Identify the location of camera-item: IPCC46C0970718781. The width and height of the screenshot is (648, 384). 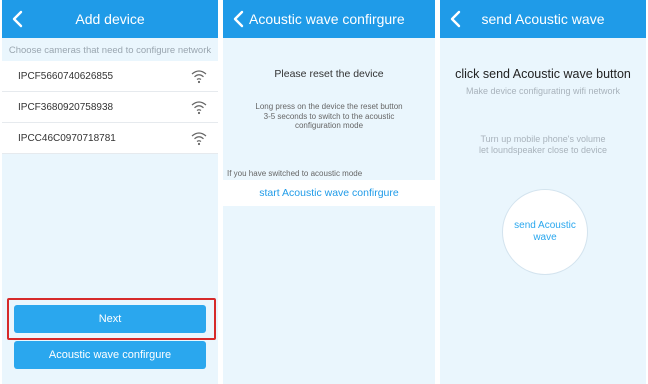
(110, 138).